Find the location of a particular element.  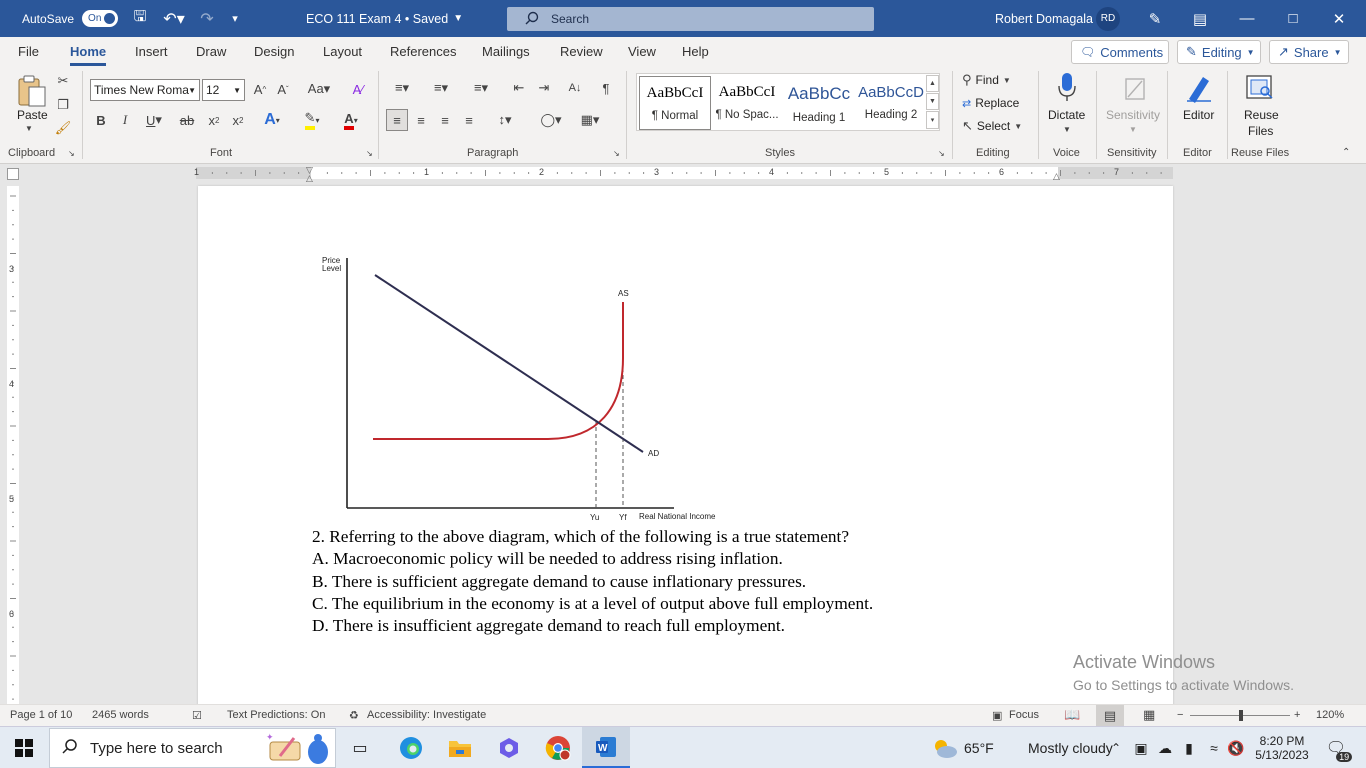

increase-indent-icon: ⇥ is located at coordinates (544, 88).